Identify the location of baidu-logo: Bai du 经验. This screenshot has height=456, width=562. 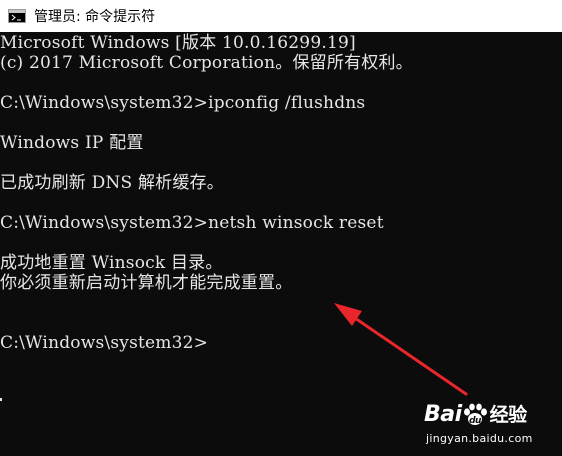
(475, 415).